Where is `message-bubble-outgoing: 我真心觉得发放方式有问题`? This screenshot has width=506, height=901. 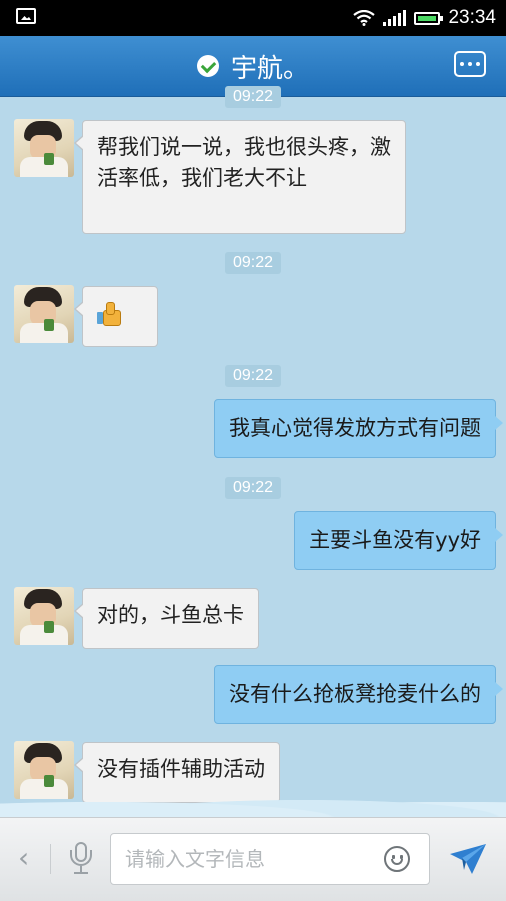
message-bubble-outgoing: 我真心觉得发放方式有问题 is located at coordinates (358, 428).